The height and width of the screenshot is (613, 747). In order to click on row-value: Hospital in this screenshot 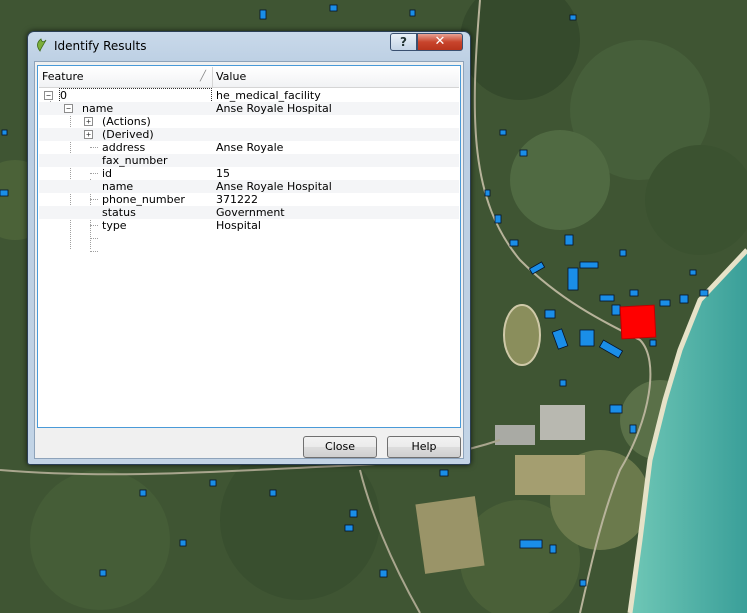, I will do `click(238, 225)`.